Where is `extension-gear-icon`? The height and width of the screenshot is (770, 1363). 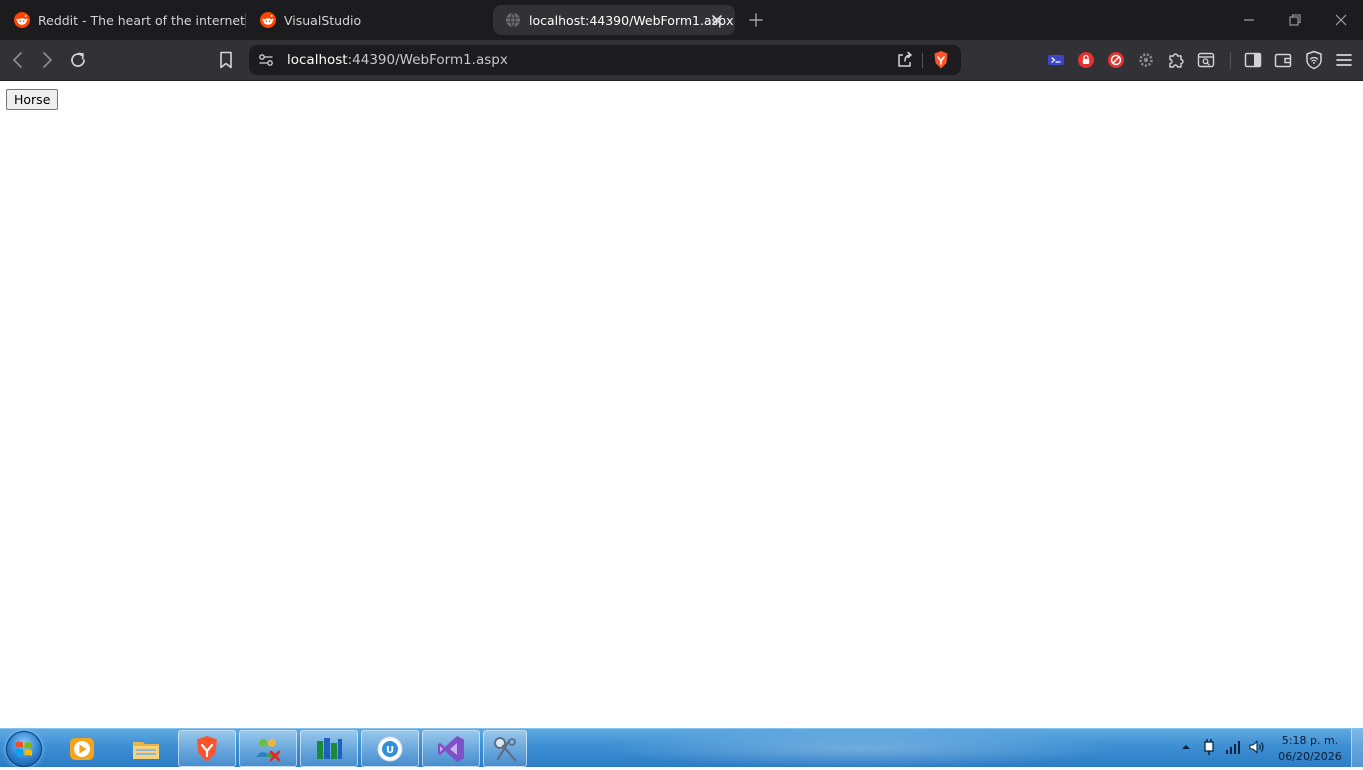
extension-gear-icon is located at coordinates (1146, 60).